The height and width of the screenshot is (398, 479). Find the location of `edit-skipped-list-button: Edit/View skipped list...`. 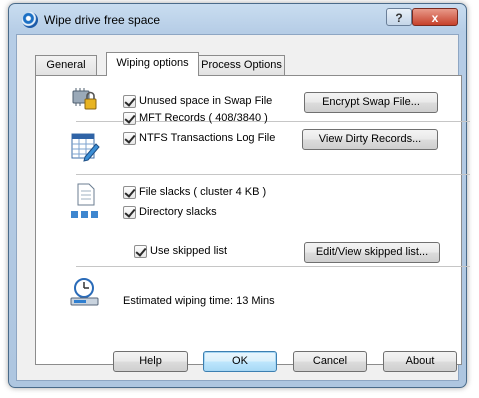

edit-skipped-list-button: Edit/View skipped list... is located at coordinates (372, 252).